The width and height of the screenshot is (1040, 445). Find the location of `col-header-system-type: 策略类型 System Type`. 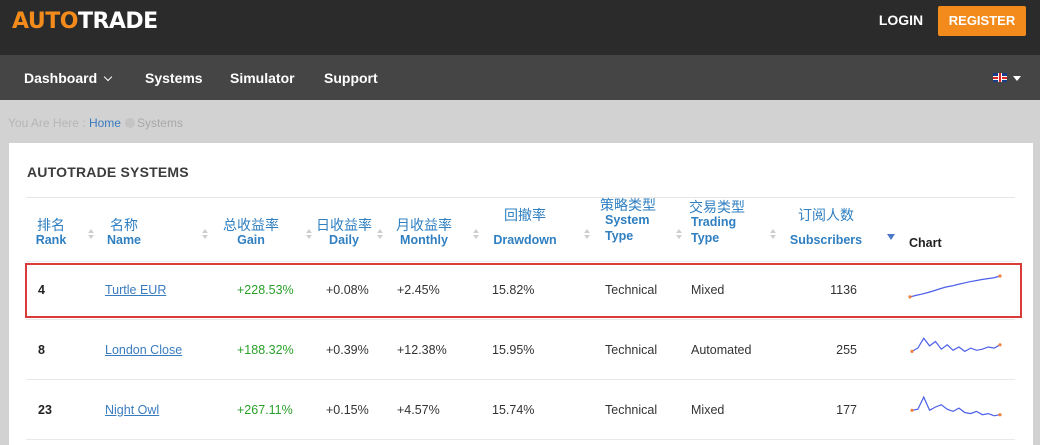

col-header-system-type: 策略类型 System Type is located at coordinates (628, 220).